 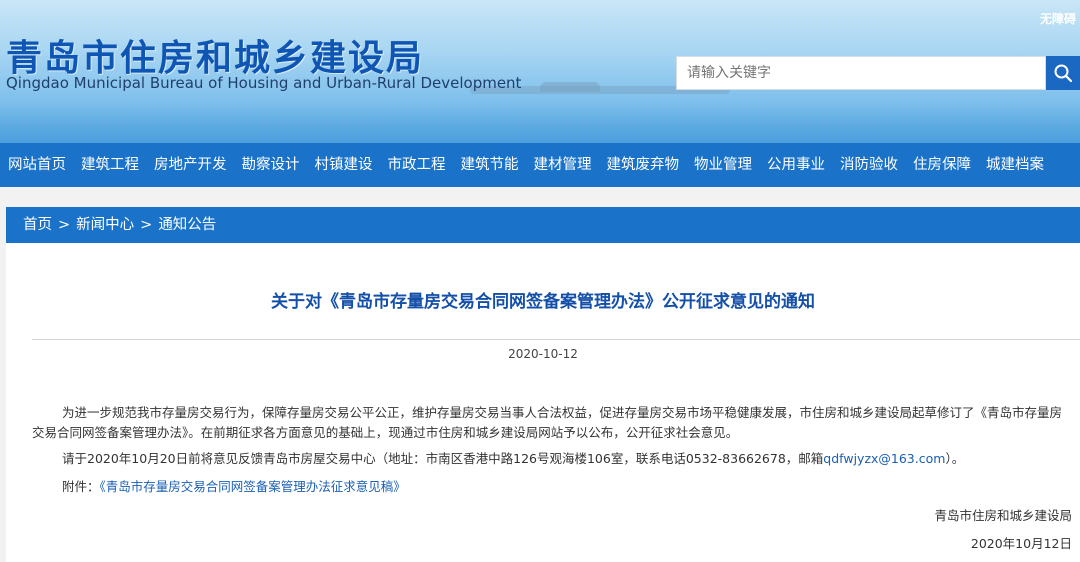 I want to click on nav-item-waste: 建筑废弃物, so click(x=643, y=165).